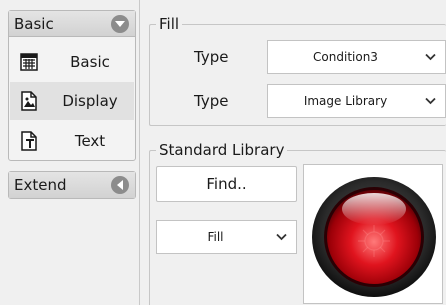 The image size is (446, 305). Describe the element at coordinates (34, 23) in the screenshot. I see `group-title: Basic` at that location.